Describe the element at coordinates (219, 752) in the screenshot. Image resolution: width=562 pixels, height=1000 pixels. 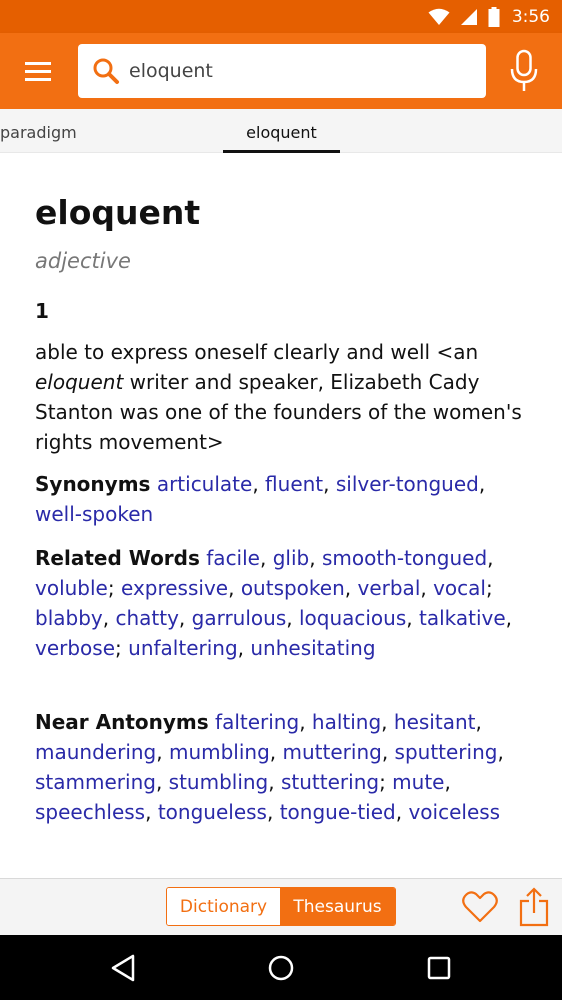
I see `antonym-word-link: mumbling` at that location.